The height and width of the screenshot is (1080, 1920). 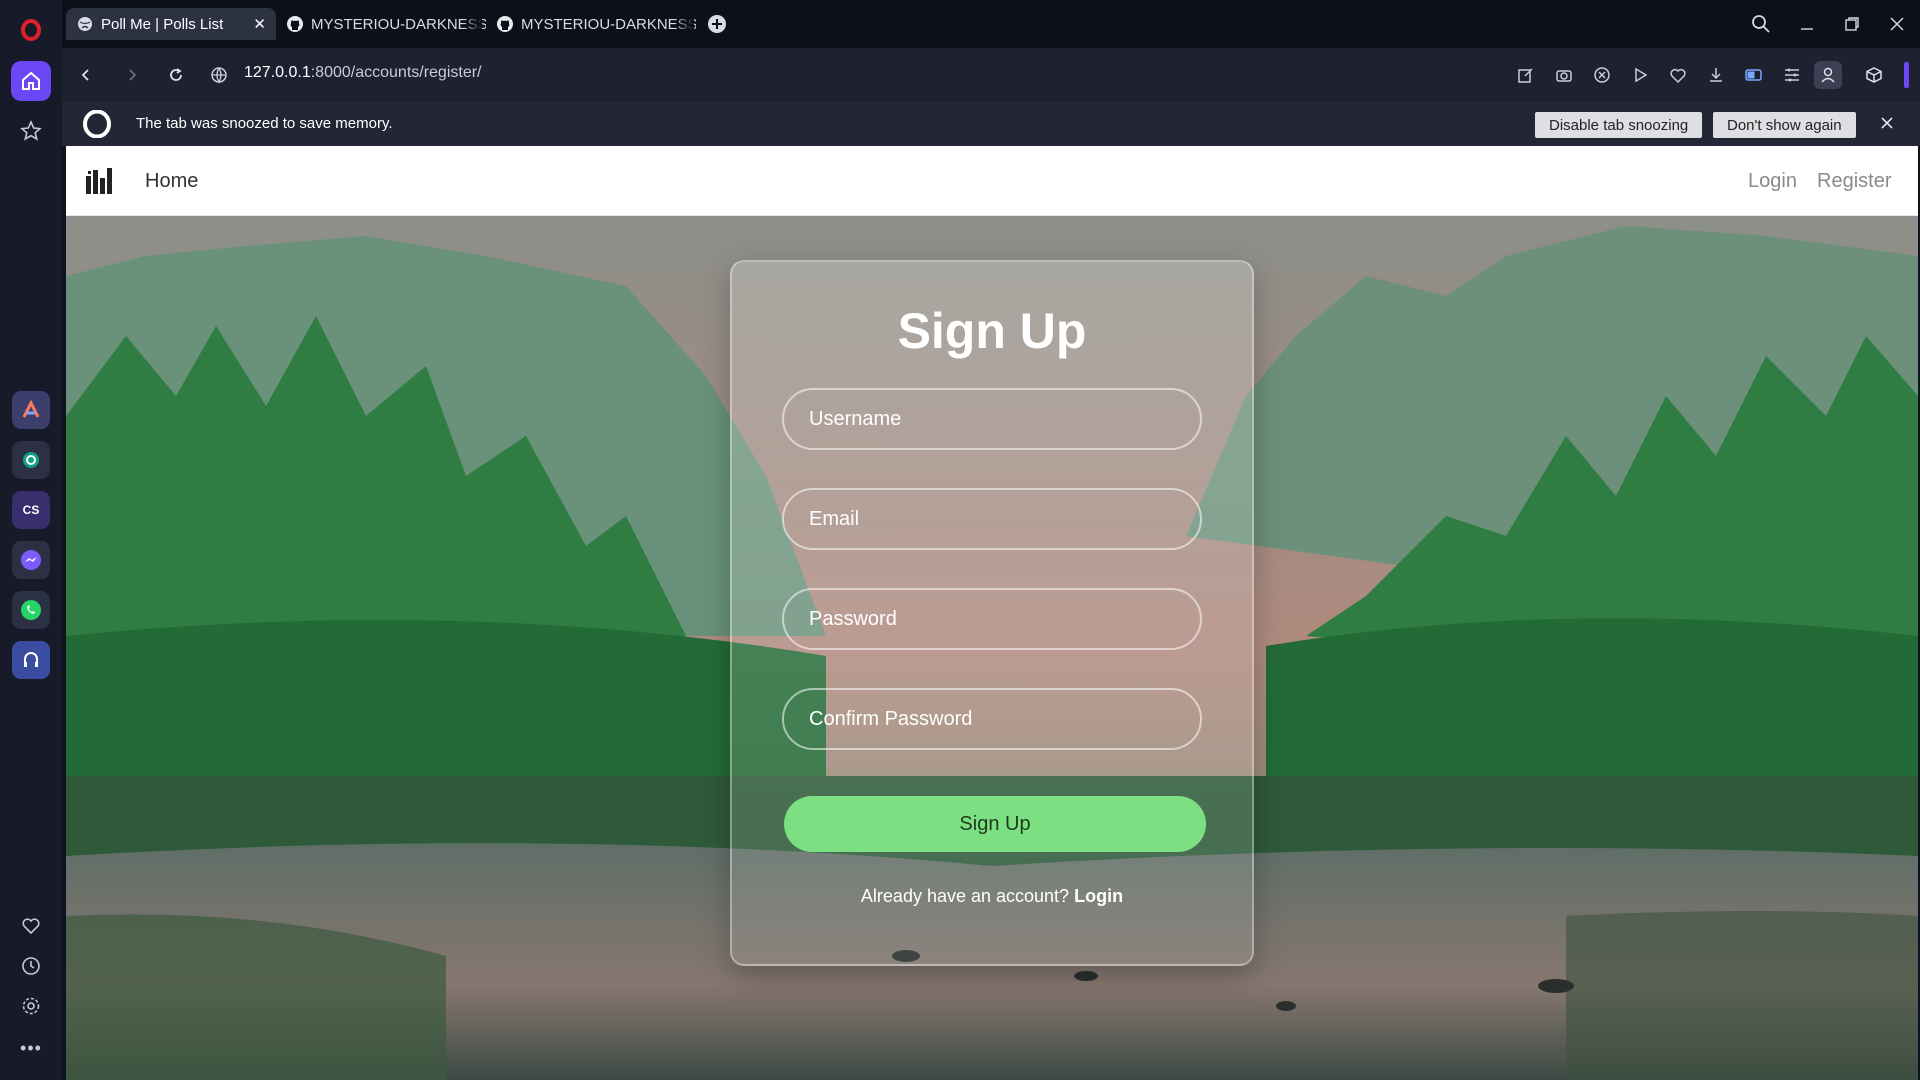 I want to click on battery-saver-icon, so click(x=1754, y=75).